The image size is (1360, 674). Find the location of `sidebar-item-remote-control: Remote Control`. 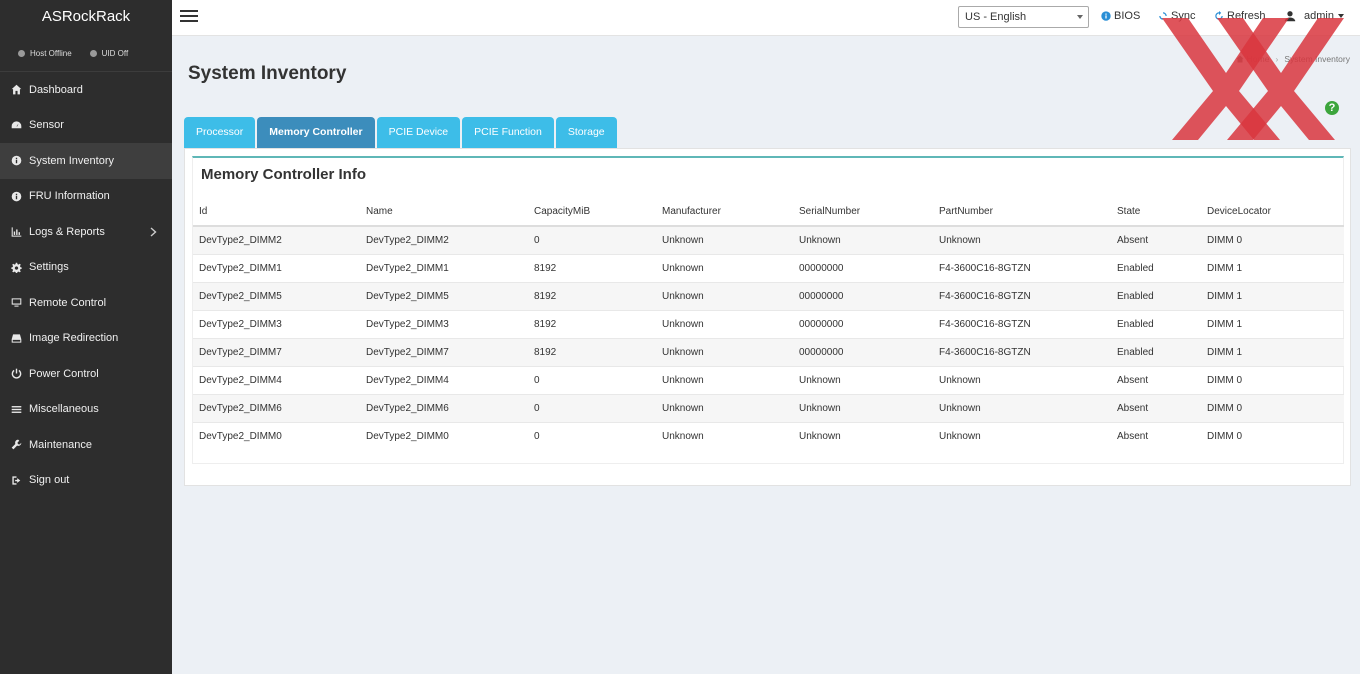

sidebar-item-remote-control: Remote Control is located at coordinates (86, 303).